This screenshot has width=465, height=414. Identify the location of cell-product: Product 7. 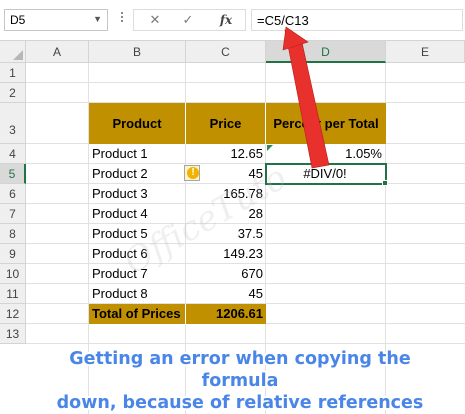
(138, 274).